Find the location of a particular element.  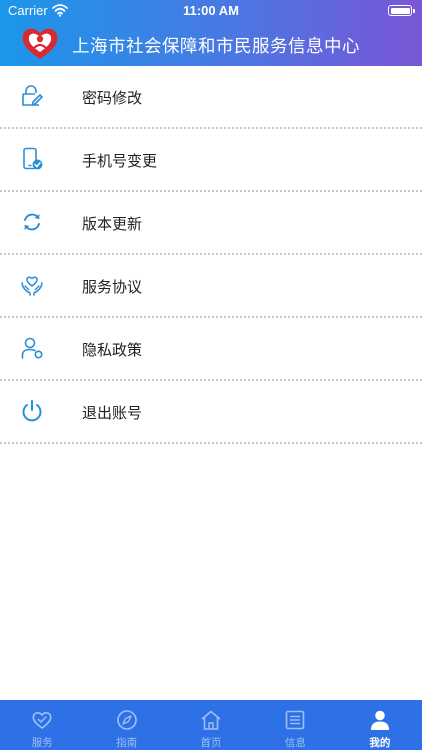

phone-change-icon is located at coordinates (33, 158).